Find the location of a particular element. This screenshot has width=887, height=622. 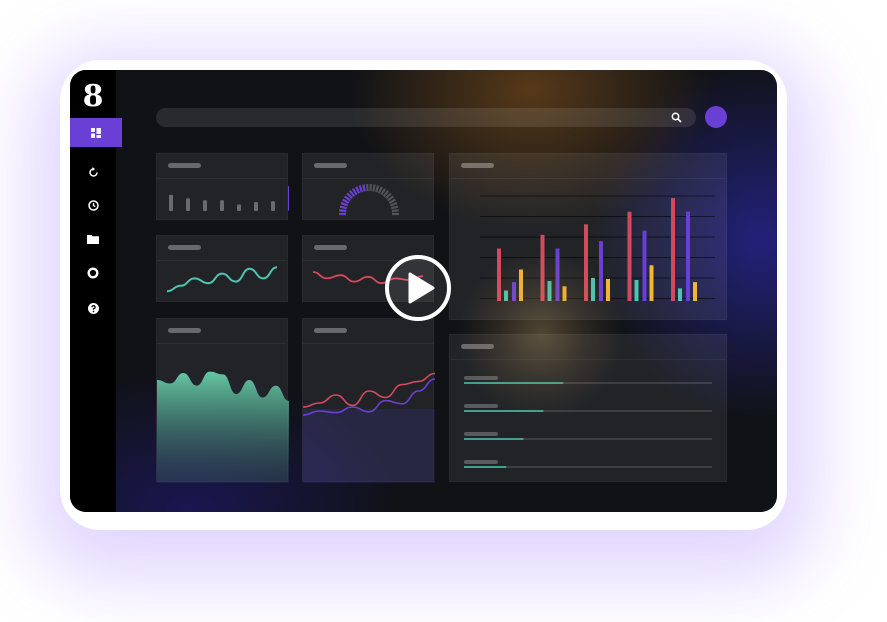

sidebar-item-circle is located at coordinates (93, 273).